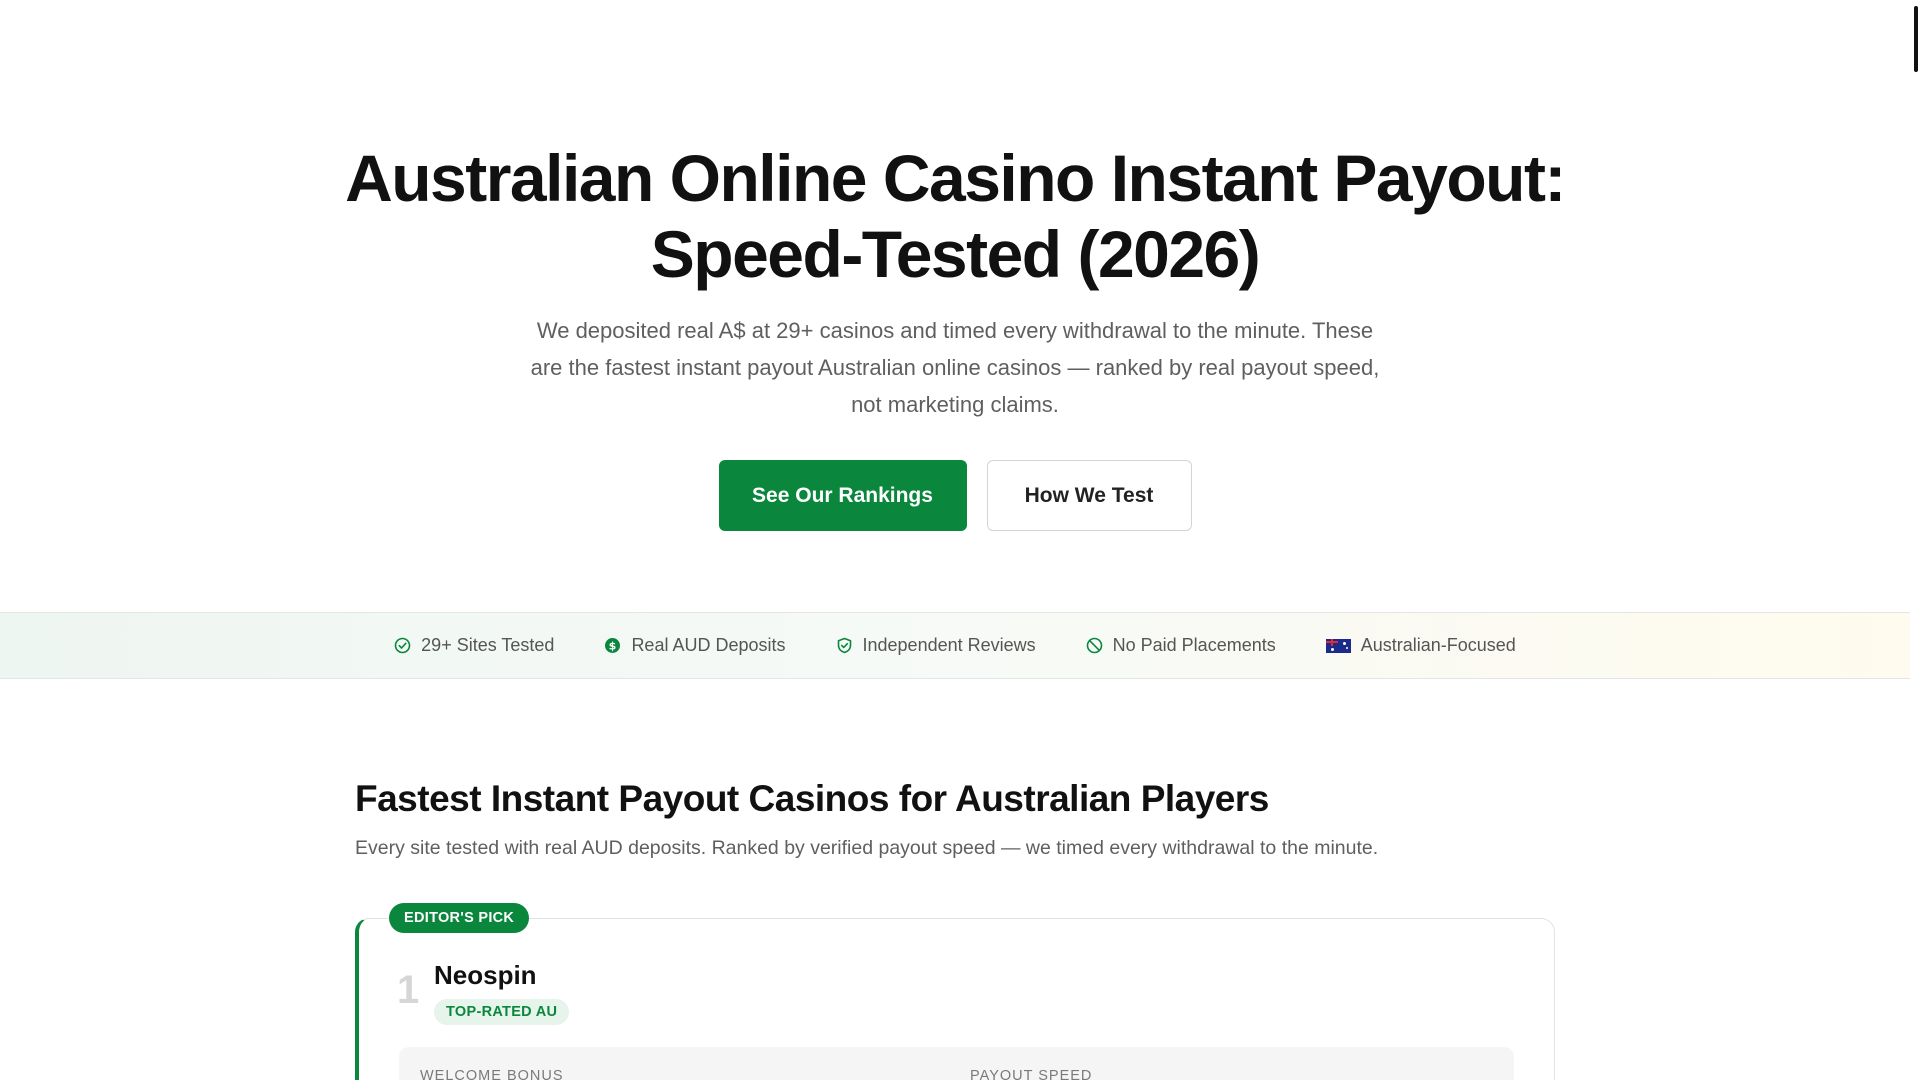 The width and height of the screenshot is (1920, 1080). What do you see at coordinates (1089, 495) in the screenshot?
I see `how-we-test-button: How We Test` at bounding box center [1089, 495].